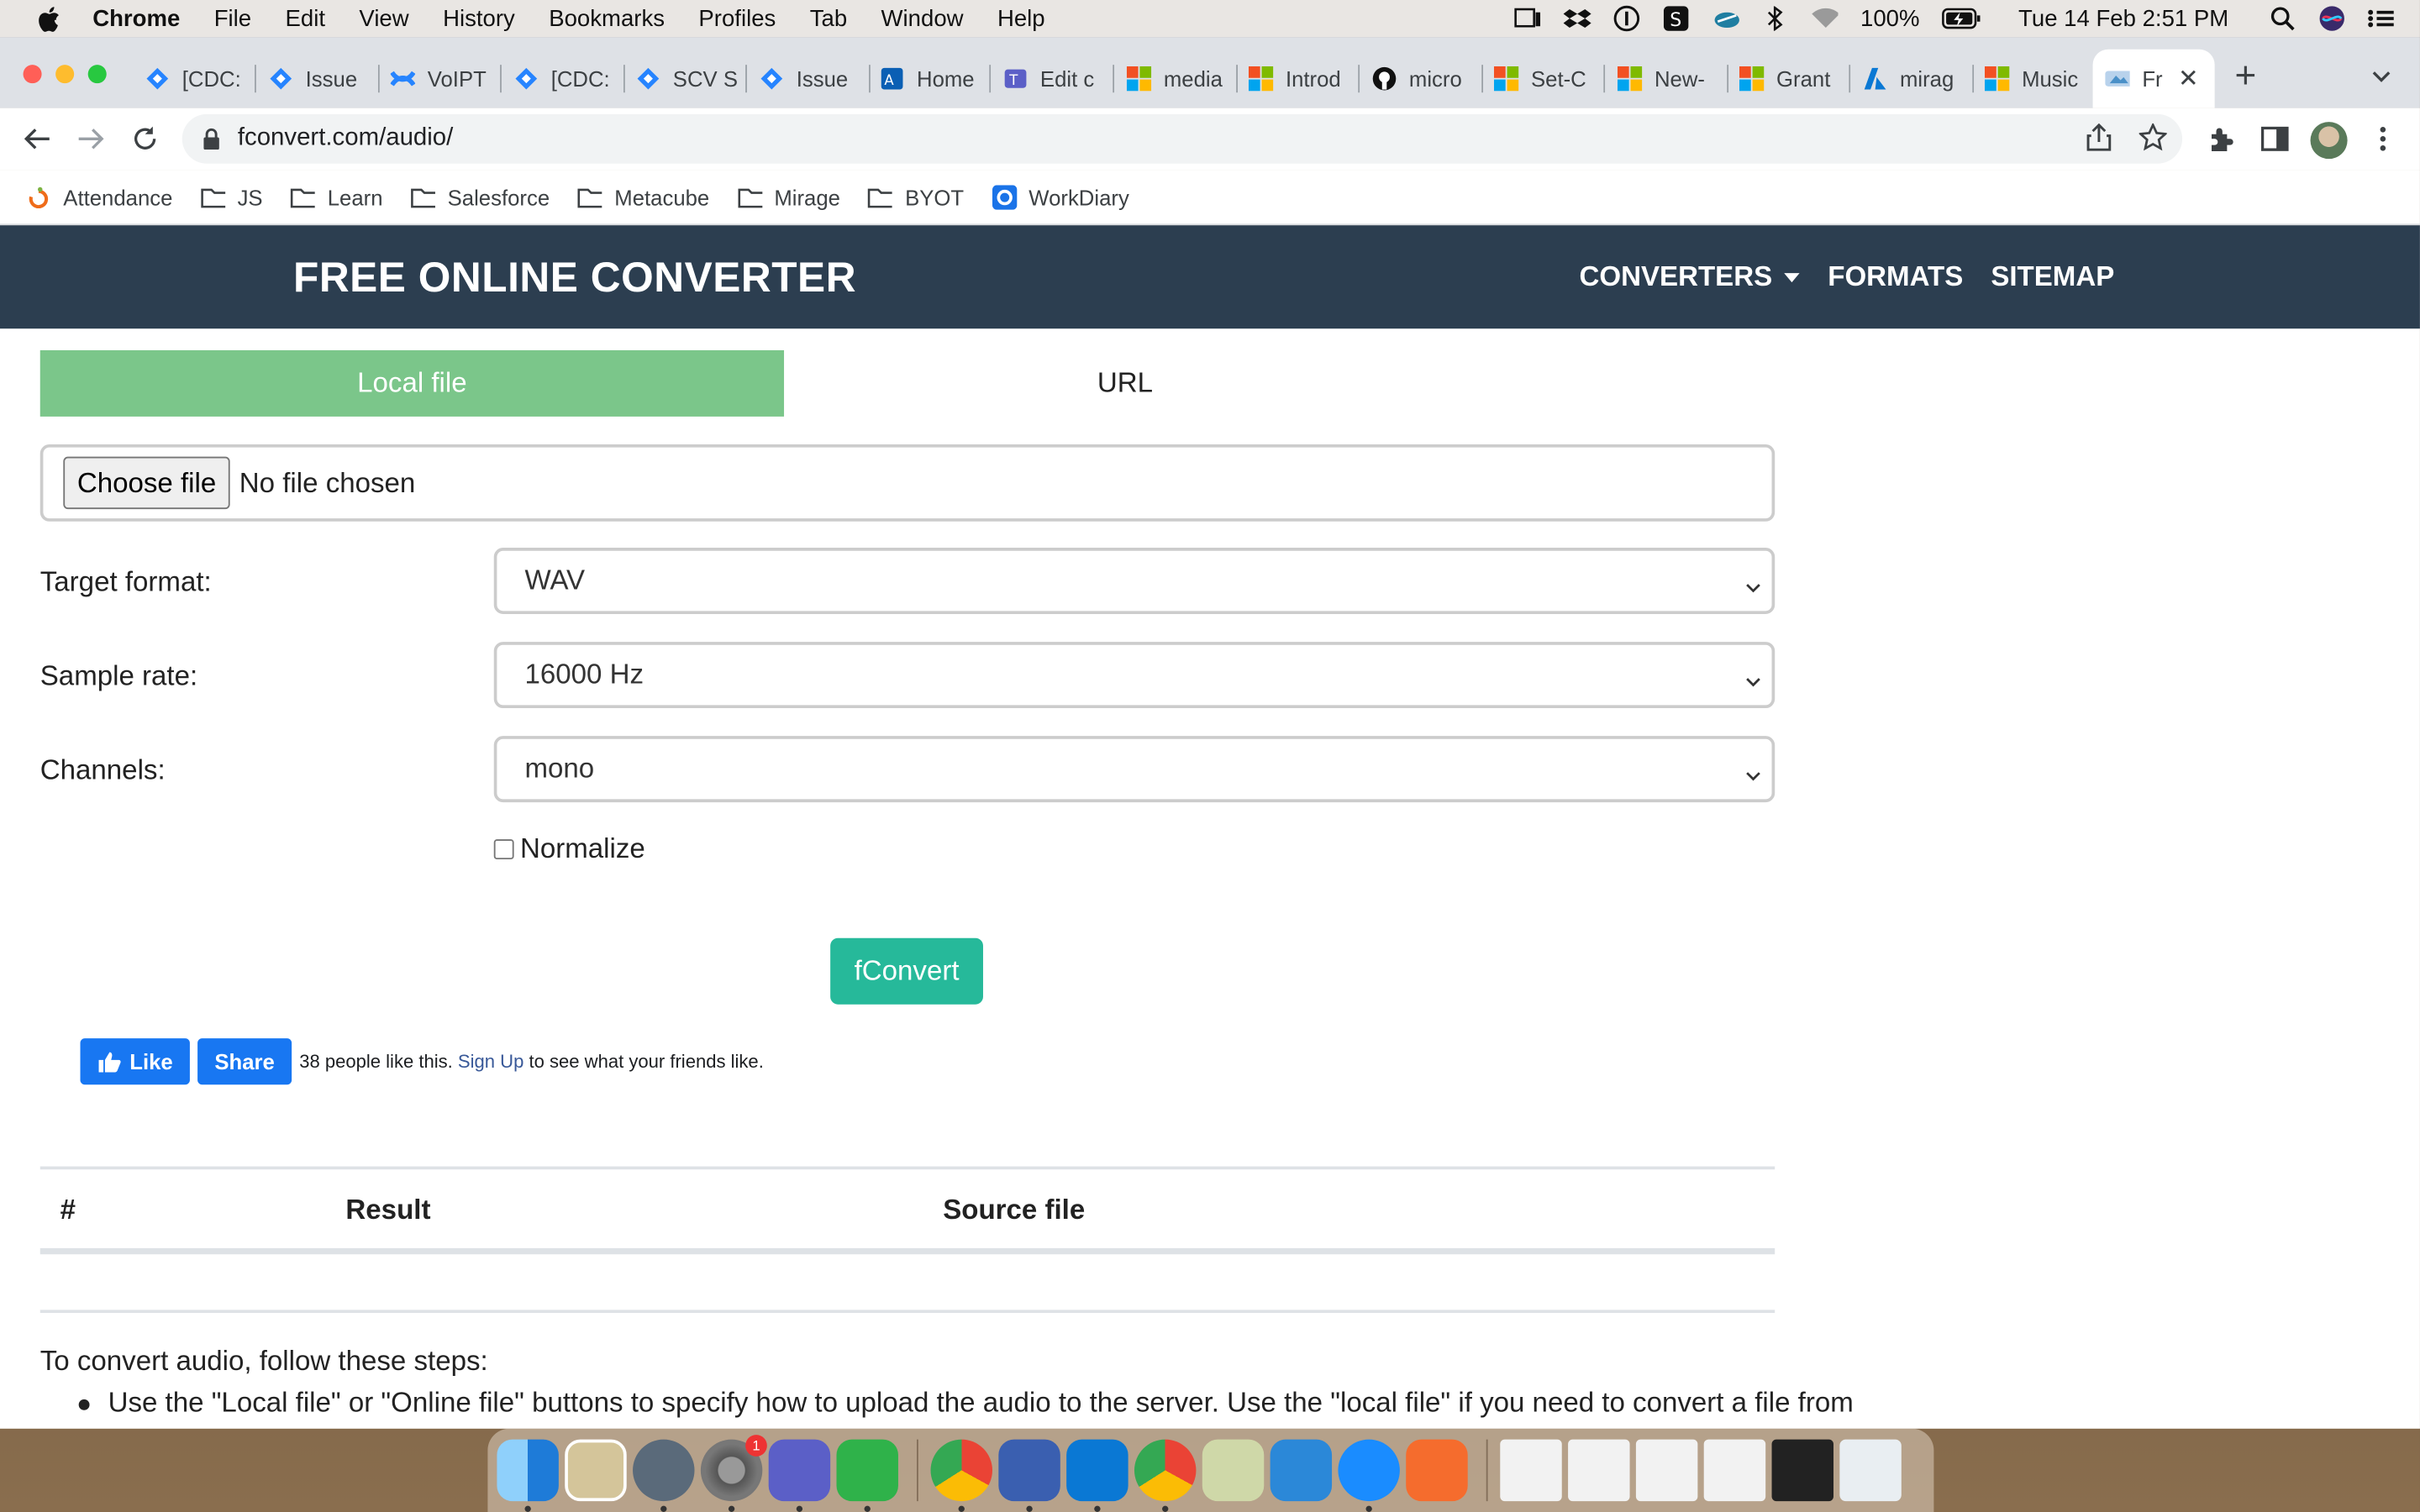 This screenshot has height=1512, width=2420. I want to click on bookmark-folder-salesforce: Salesforce, so click(481, 196).